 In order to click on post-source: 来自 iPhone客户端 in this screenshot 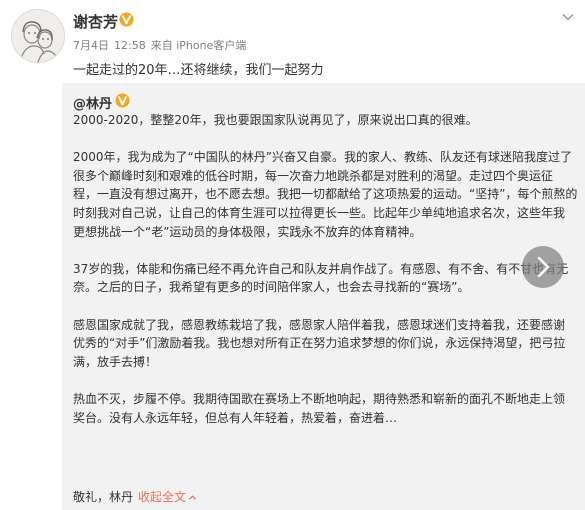, I will do `click(198, 45)`.